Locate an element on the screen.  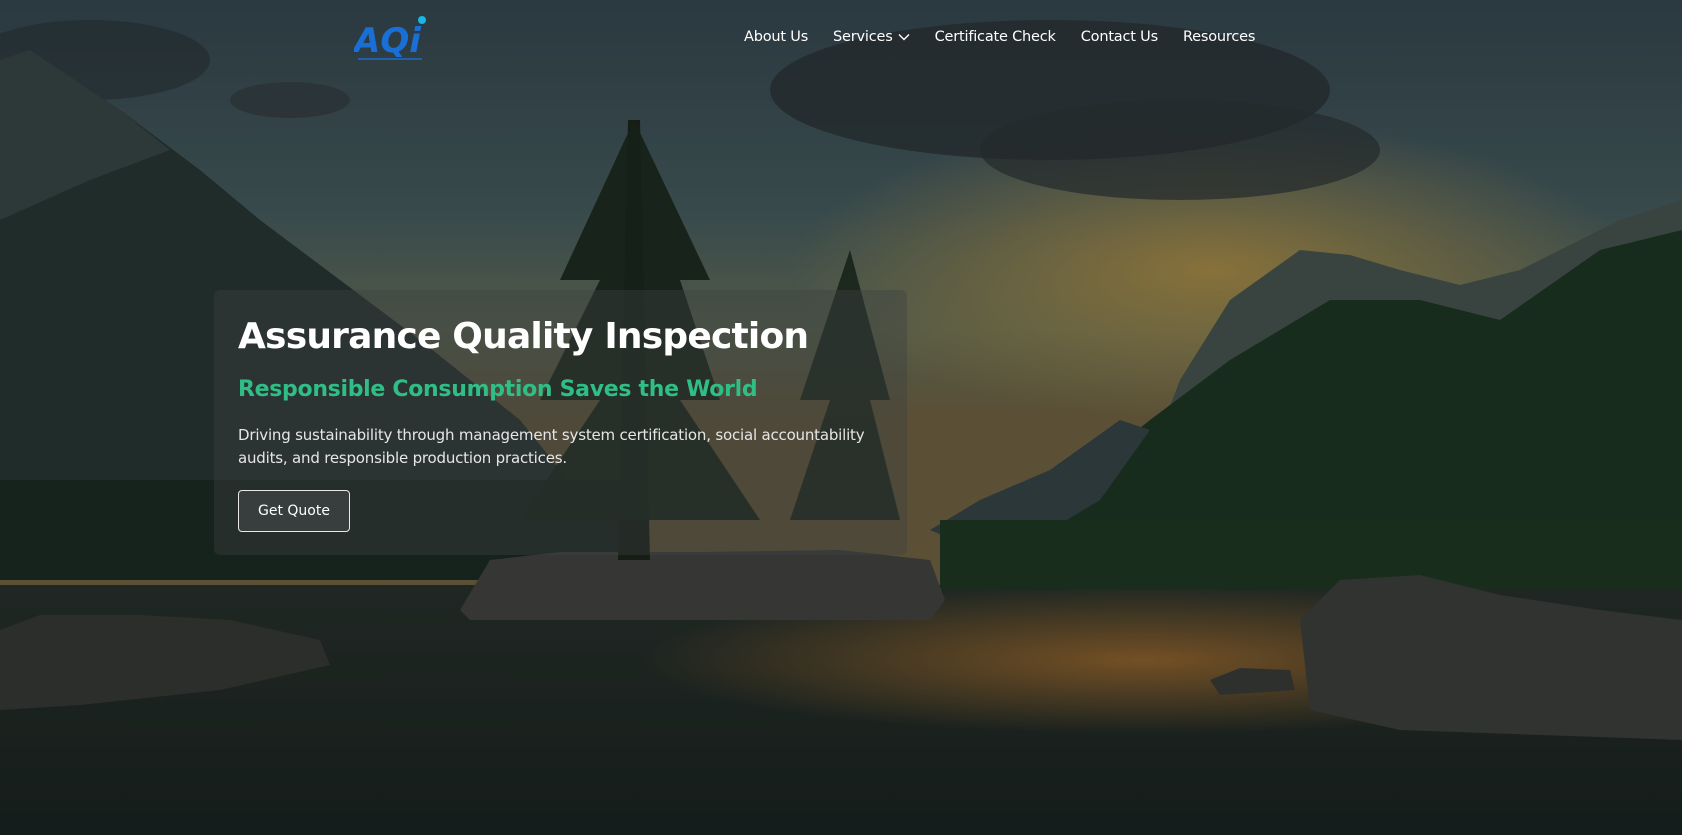
nav-certificate-check: Certificate Check is located at coordinates (995, 37).